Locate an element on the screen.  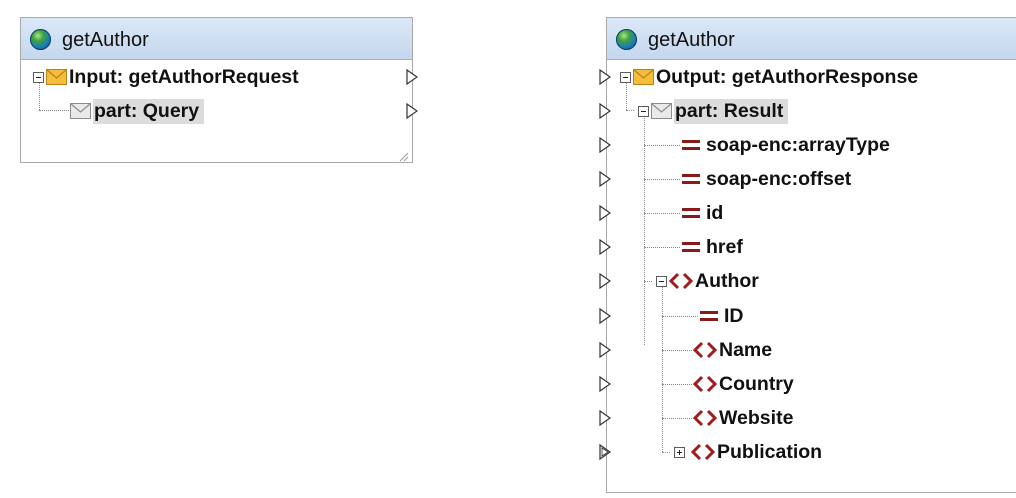
attribute-label: href is located at coordinates (724, 246).